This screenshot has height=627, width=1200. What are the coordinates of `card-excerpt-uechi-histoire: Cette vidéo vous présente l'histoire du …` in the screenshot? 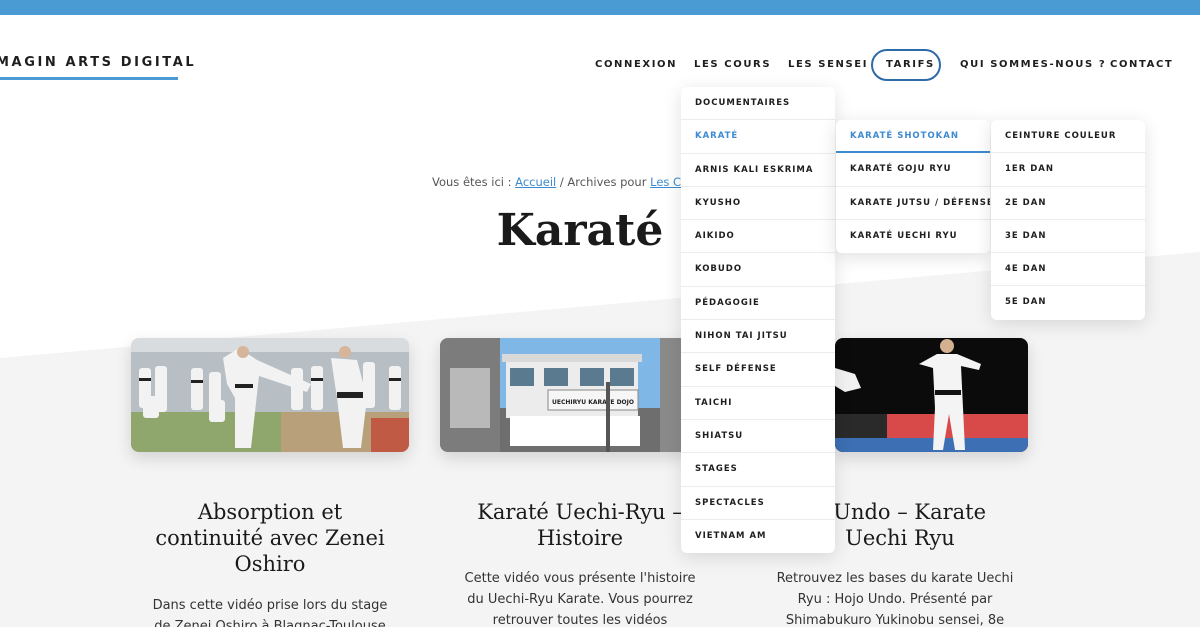 It's located at (580, 599).